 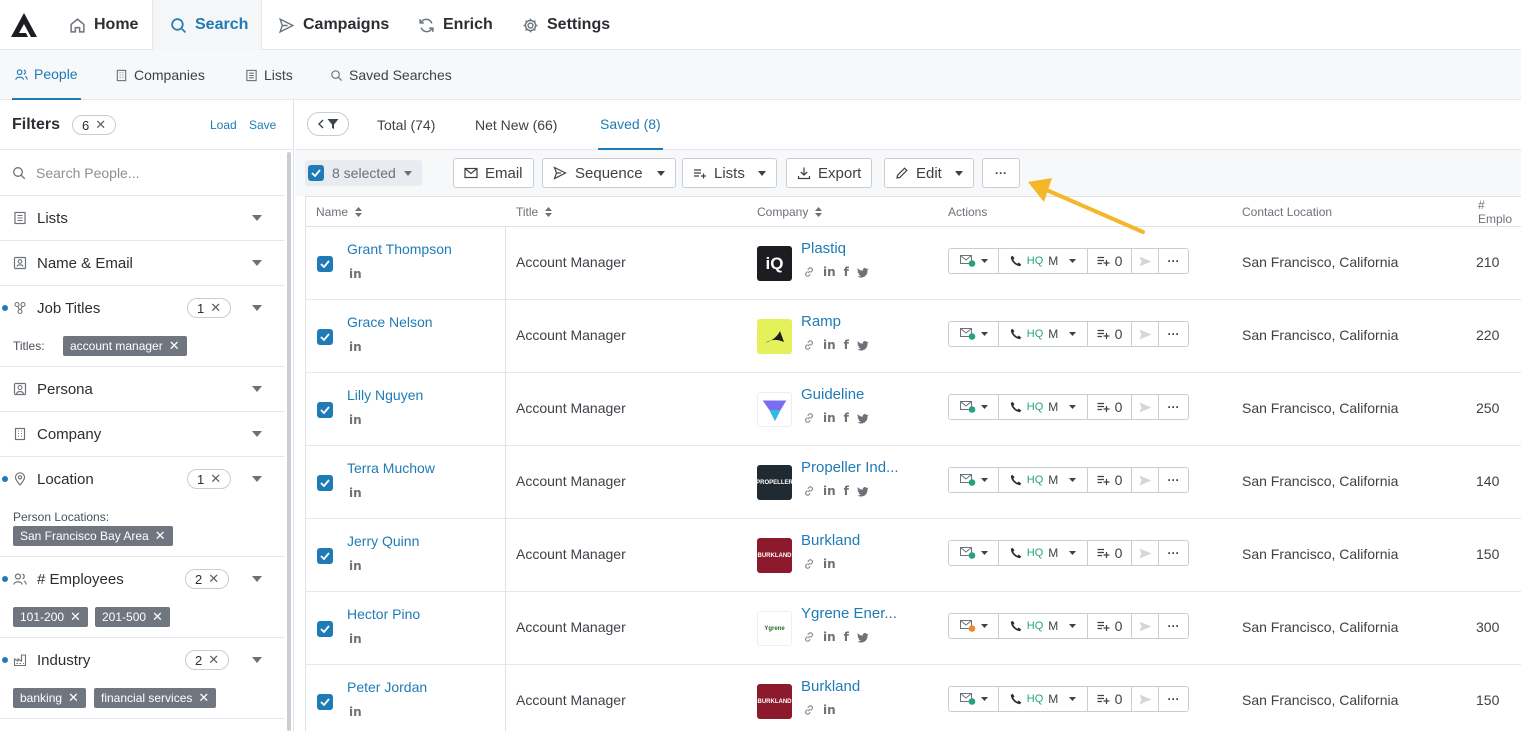 I want to click on email-button: Email, so click(x=493, y=173).